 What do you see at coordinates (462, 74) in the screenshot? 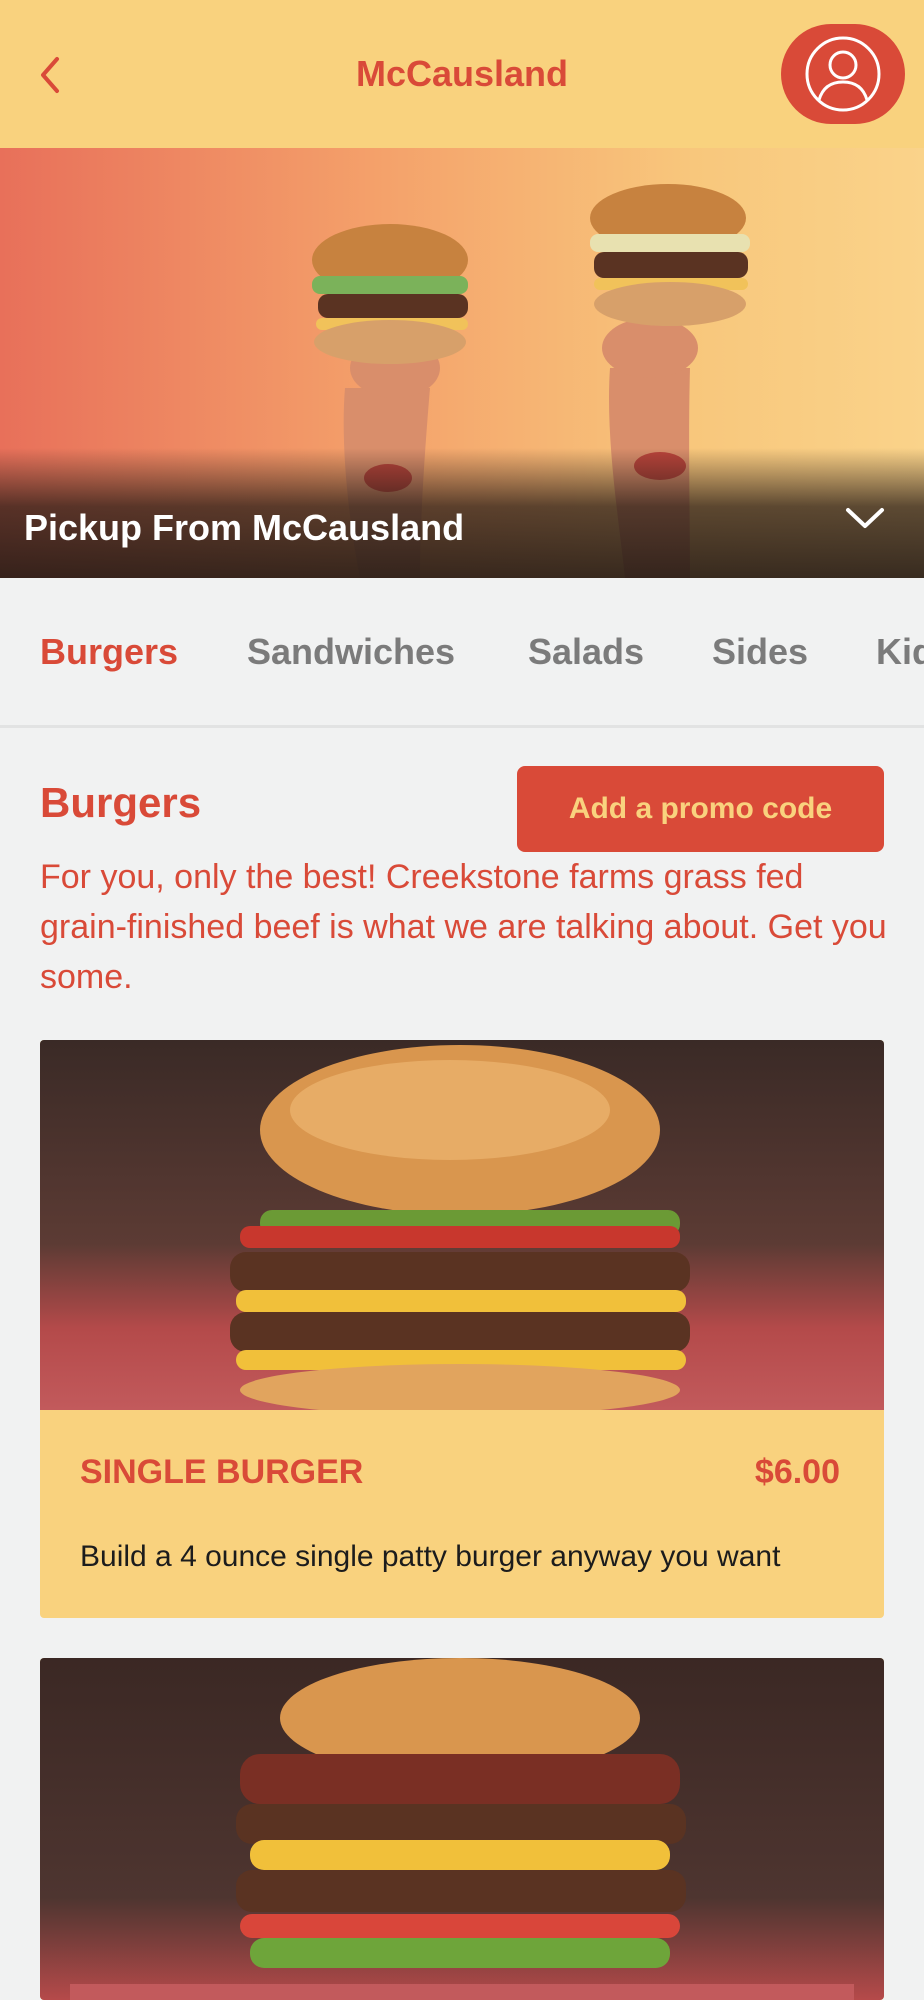
I see `app-header: McCausland` at bounding box center [462, 74].